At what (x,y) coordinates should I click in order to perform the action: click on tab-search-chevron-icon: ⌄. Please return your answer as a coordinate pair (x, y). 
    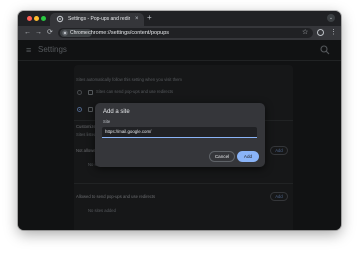
    Looking at the image, I should click on (331, 18).